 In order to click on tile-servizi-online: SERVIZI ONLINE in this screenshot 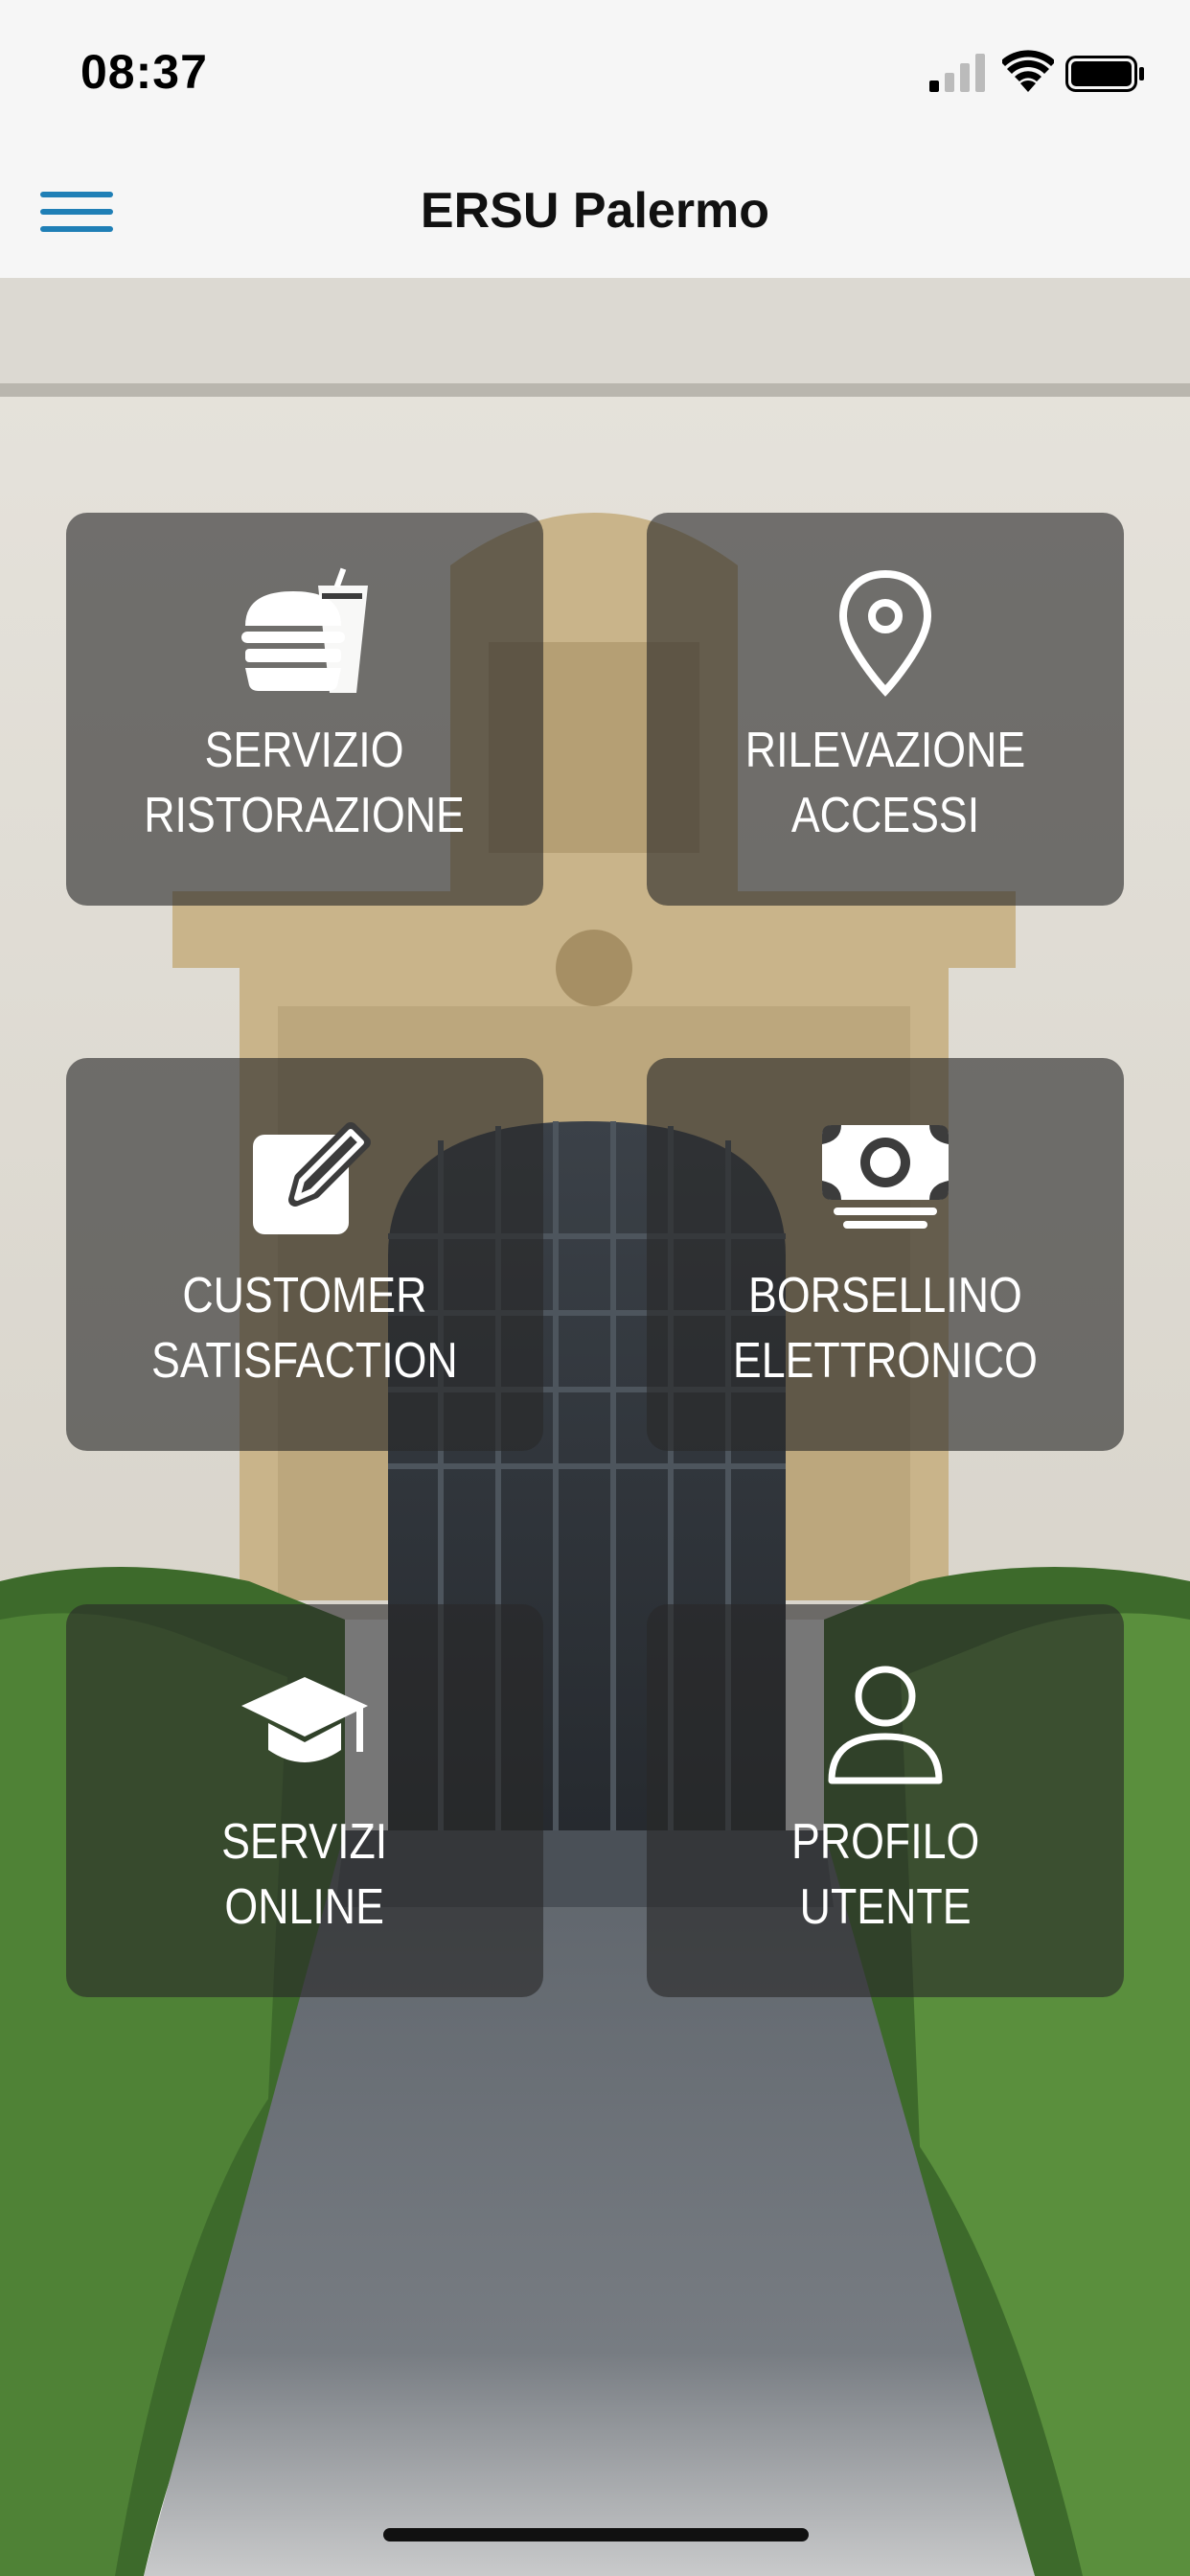, I will do `click(304, 1800)`.